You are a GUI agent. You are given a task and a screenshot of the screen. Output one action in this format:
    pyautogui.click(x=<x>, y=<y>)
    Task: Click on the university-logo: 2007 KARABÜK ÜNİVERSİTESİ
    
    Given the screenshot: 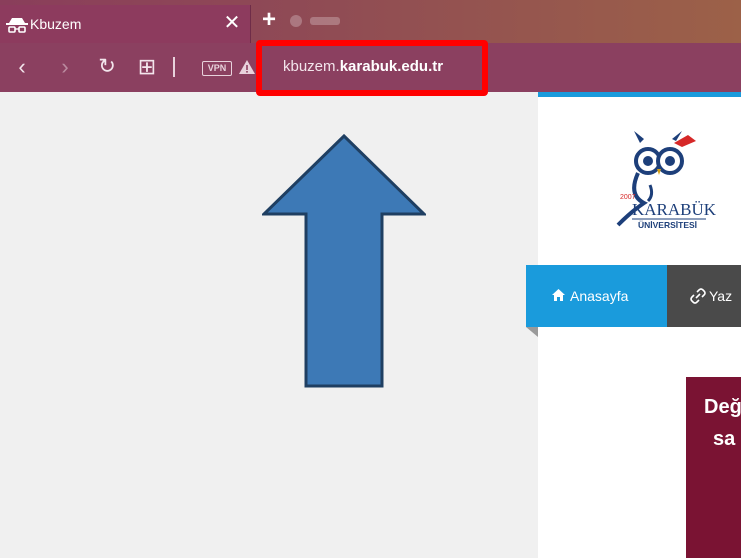 What is the action you would take?
    pyautogui.click(x=664, y=182)
    